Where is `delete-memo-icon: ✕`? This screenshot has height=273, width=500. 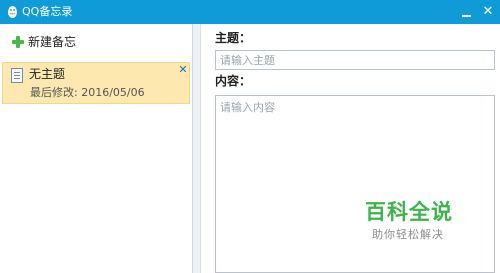 delete-memo-icon: ✕ is located at coordinates (183, 70).